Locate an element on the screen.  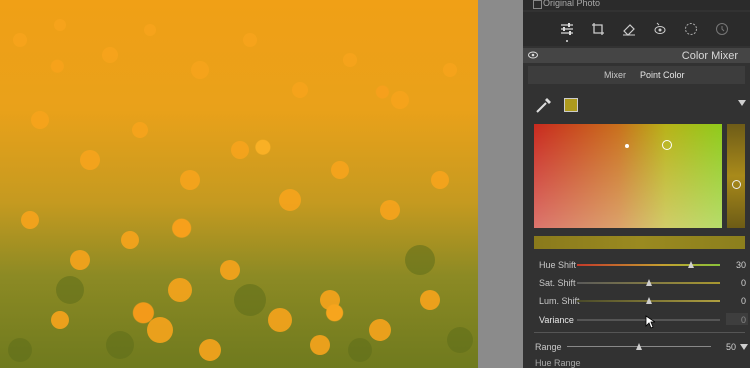
selected-color-swatch is located at coordinates (571, 105).